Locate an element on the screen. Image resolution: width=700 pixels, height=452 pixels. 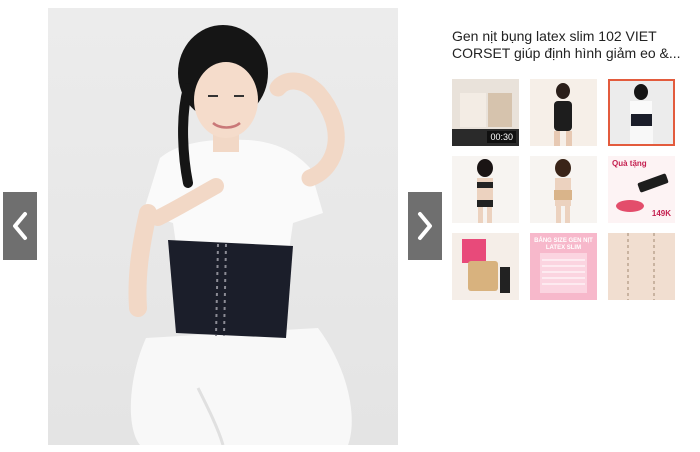
promo-price: 149K is located at coordinates (661, 213).